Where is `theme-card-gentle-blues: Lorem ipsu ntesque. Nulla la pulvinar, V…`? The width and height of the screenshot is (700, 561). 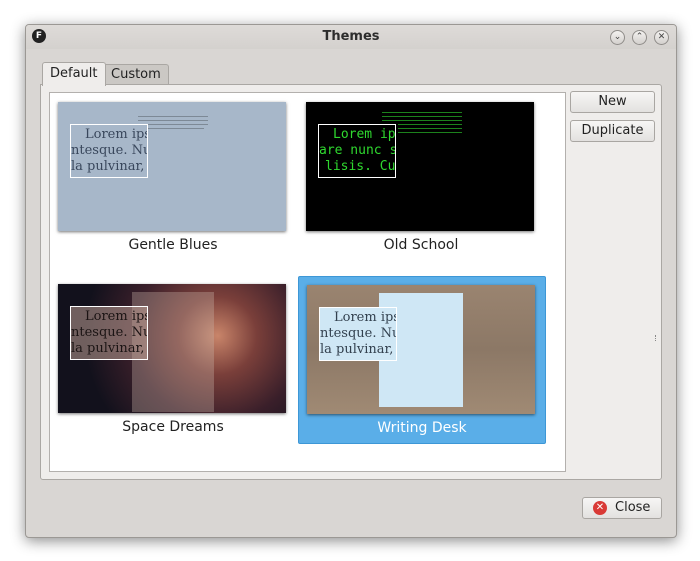
theme-card-gentle-blues: Lorem ipsu ntesque. Nulla la pulvinar, V… is located at coordinates (173, 177).